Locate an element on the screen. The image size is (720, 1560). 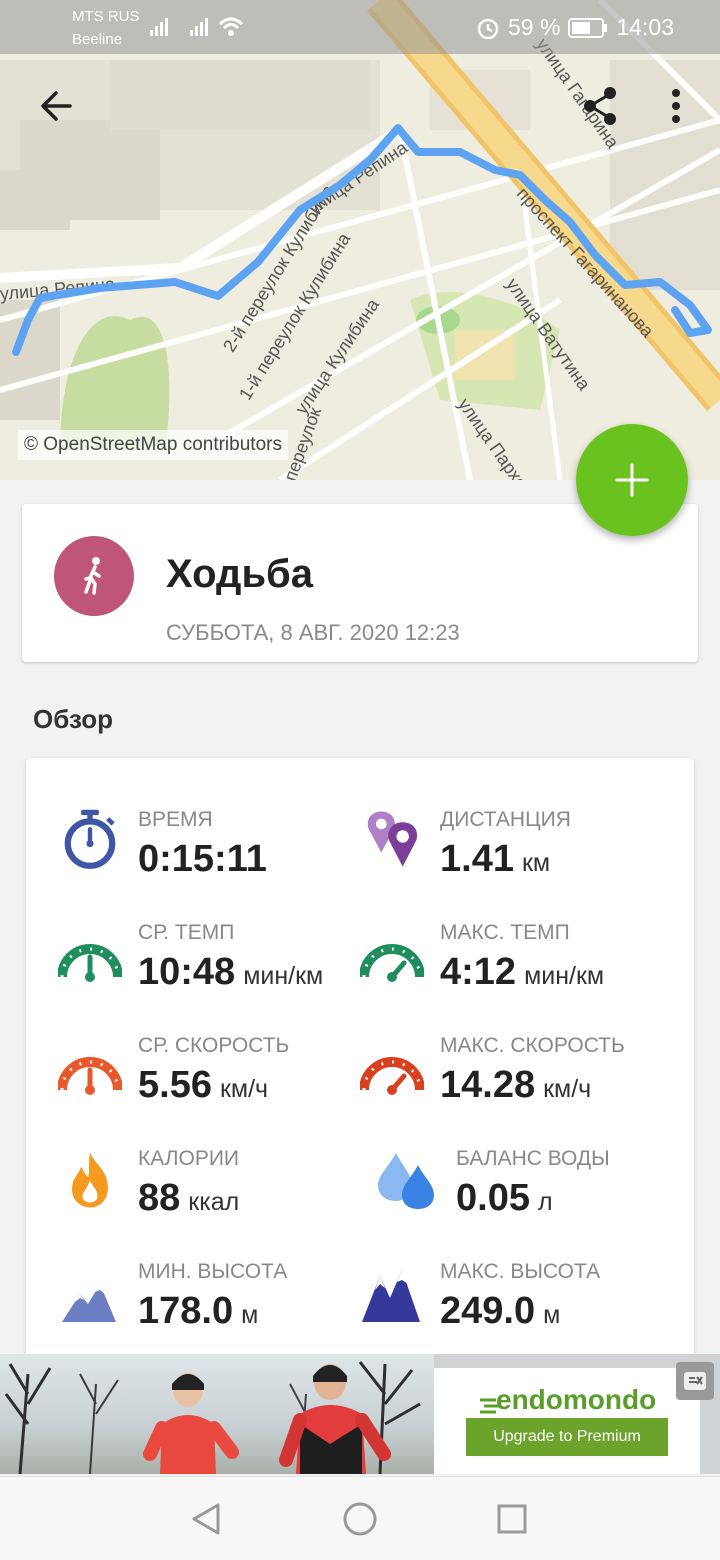
nav-back-icon is located at coordinates (206, 1519).